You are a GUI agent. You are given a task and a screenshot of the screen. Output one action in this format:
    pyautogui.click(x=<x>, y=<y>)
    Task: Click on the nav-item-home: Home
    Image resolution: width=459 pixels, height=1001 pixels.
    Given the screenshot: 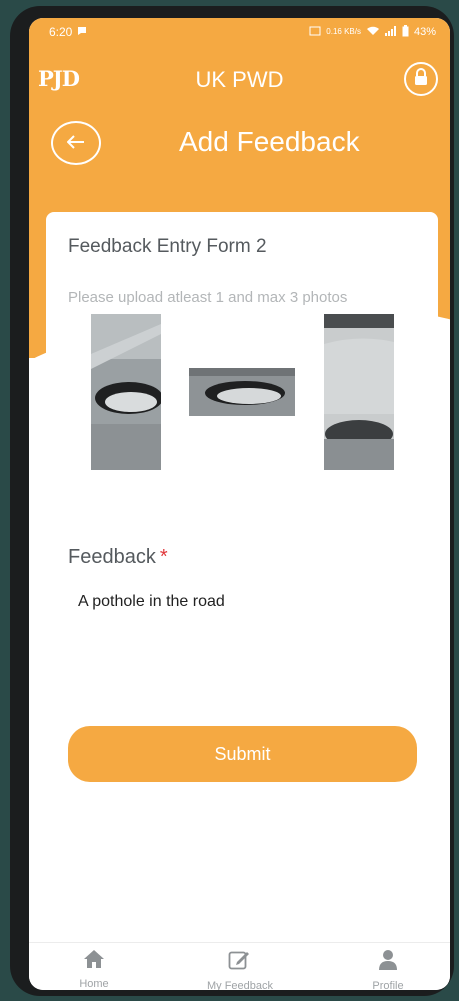 What is the action you would take?
    pyautogui.click(x=94, y=969)
    